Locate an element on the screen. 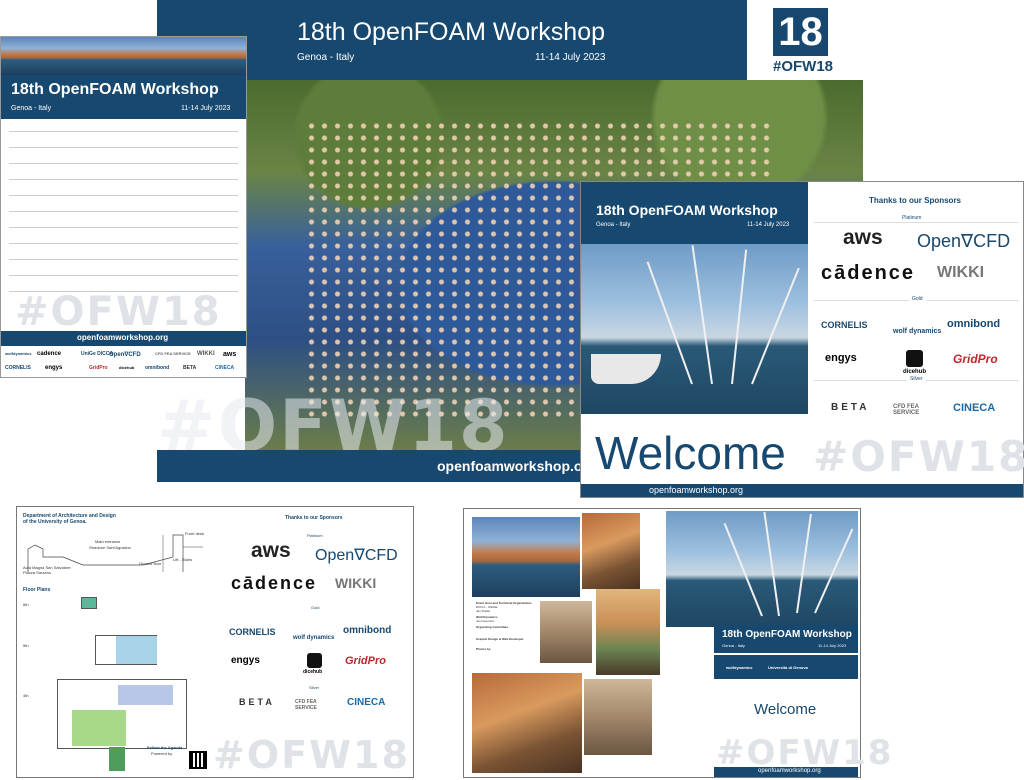 The height and width of the screenshot is (780, 1024). banner-url: openfoamworkshop.org is located at coordinates (516, 466).